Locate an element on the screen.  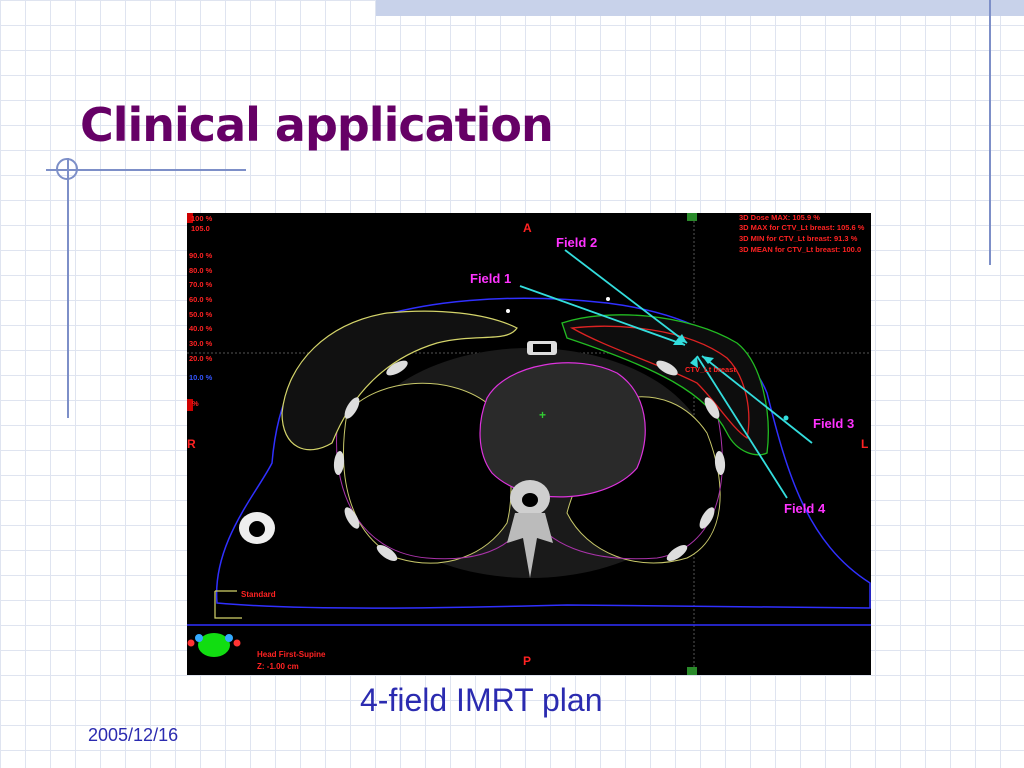
decorative-vertical-line-left is located at coordinates (68, 288).